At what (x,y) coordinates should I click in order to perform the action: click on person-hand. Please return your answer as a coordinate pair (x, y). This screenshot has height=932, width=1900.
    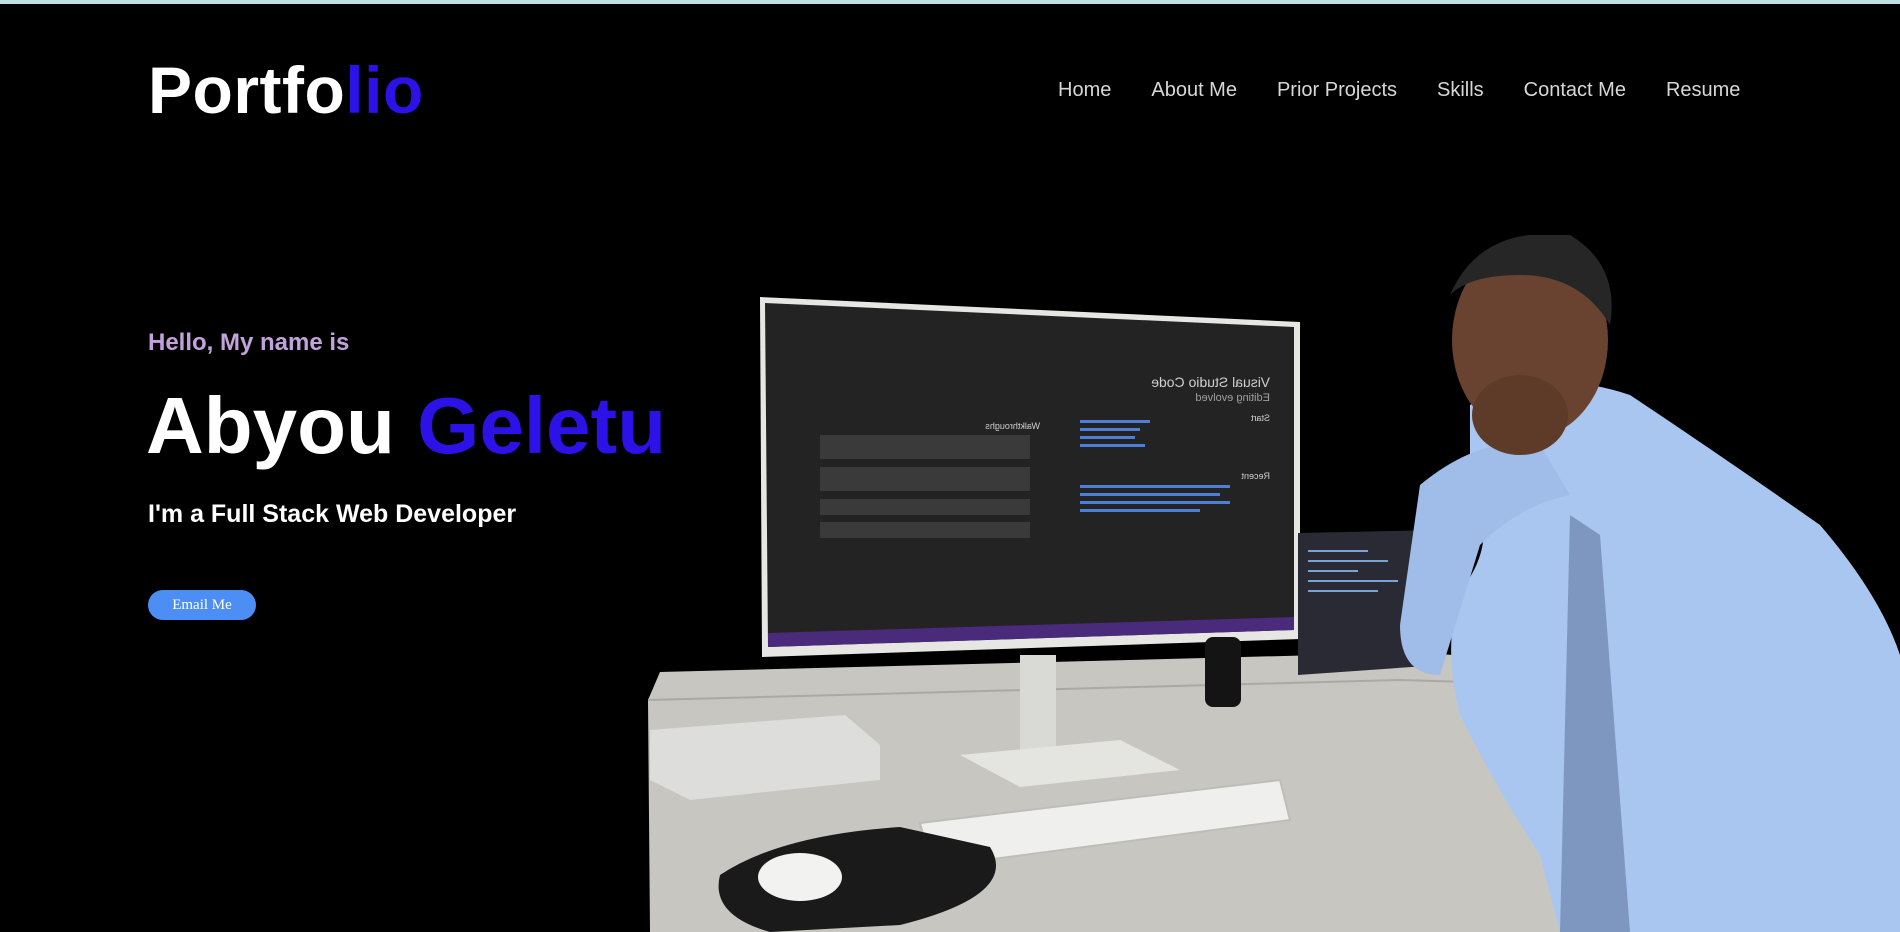
    Looking at the image, I should click on (1520, 415).